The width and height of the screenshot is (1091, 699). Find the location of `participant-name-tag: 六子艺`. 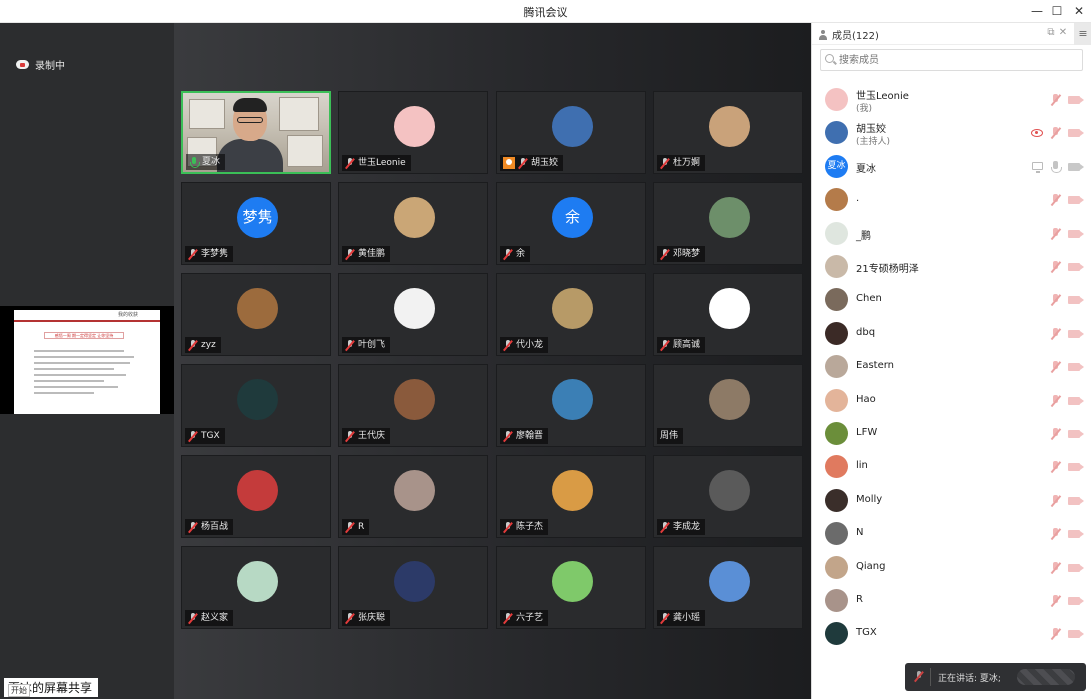

participant-name-tag: 六子艺 is located at coordinates (524, 618).